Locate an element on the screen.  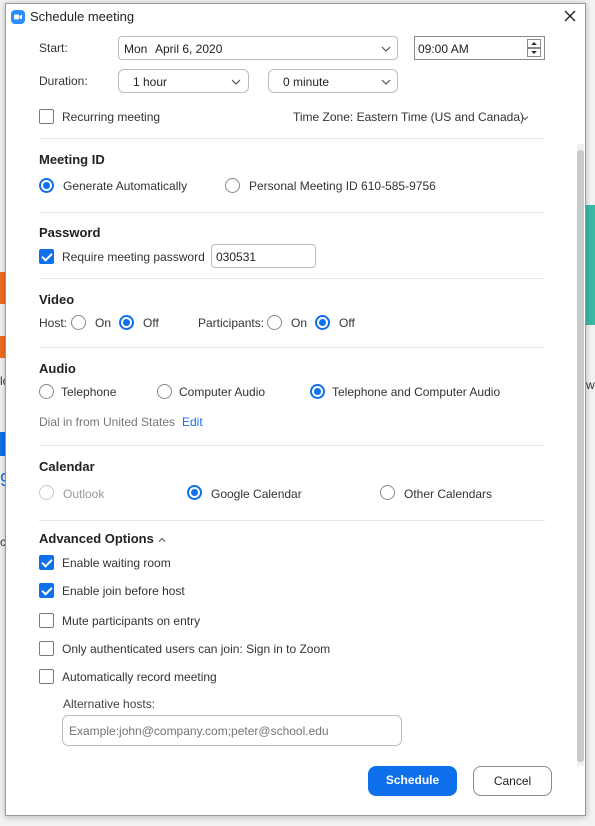
calendar-heading: Calendar is located at coordinates (67, 466).